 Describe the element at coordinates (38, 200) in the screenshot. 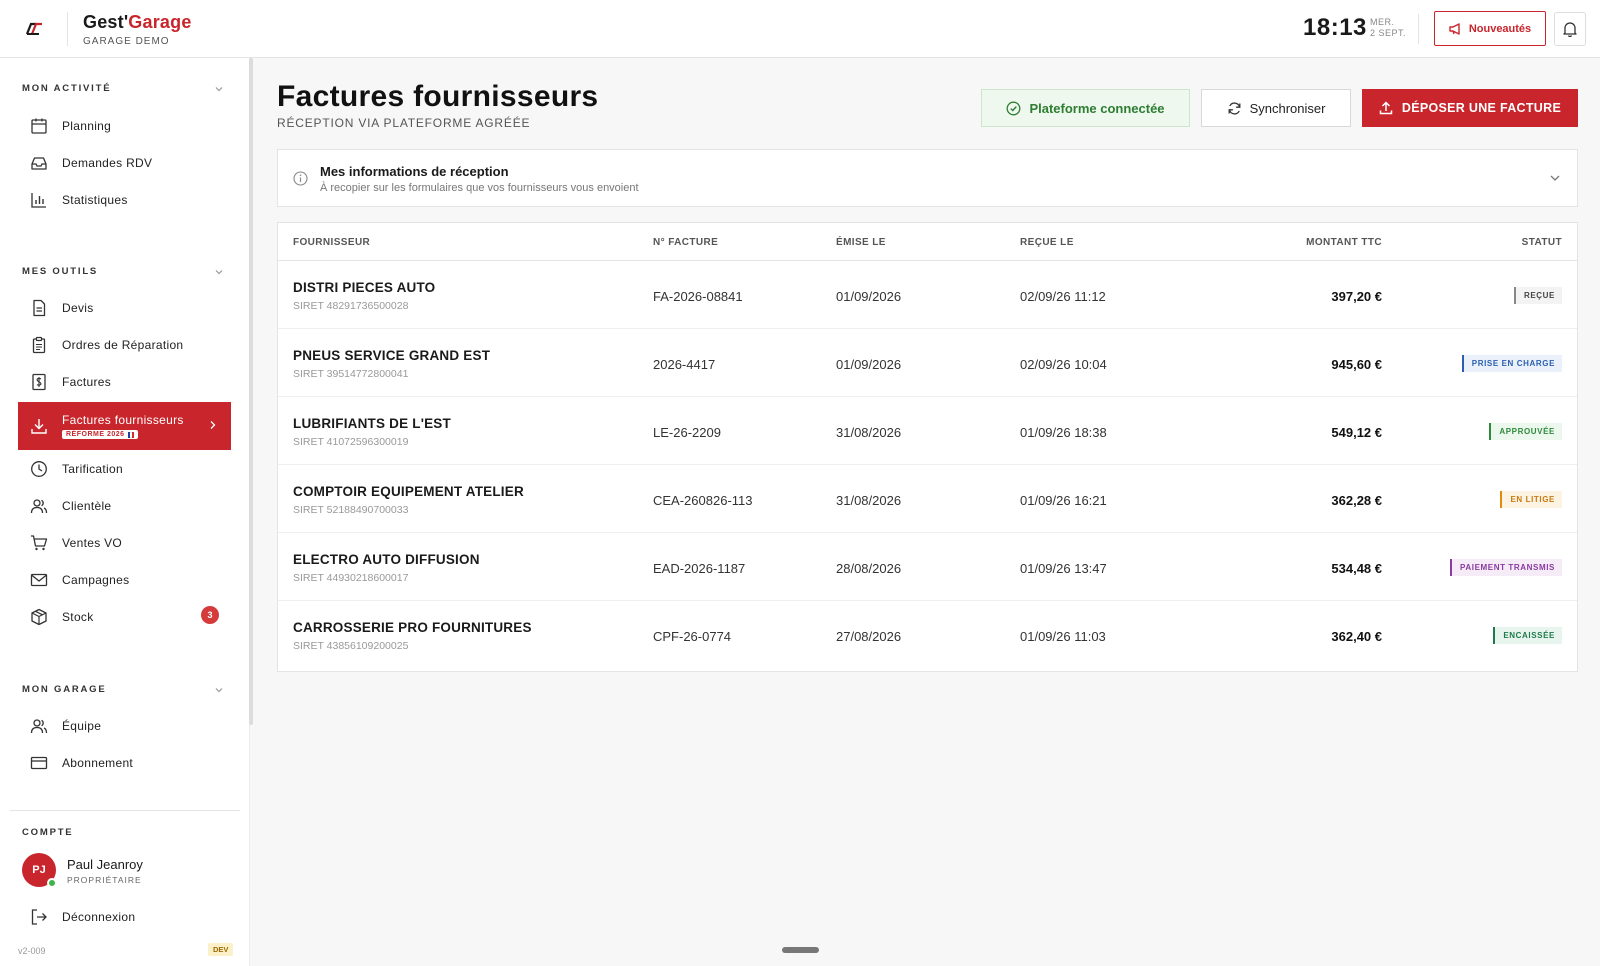

I see `bar-chart-icon` at that location.